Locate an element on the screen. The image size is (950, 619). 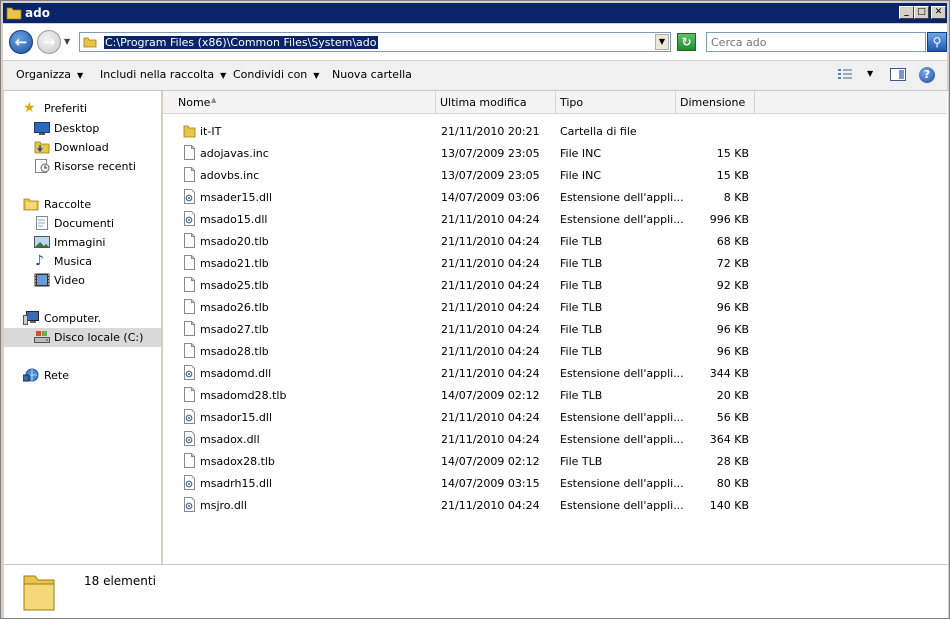
new-folder-button: Nuova cartella is located at coordinates (372, 74).